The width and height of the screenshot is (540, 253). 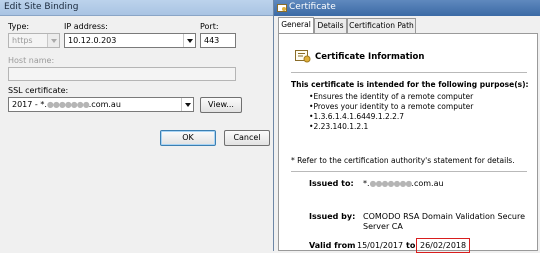 What do you see at coordinates (22, 40) in the screenshot?
I see `type-value: https` at bounding box center [22, 40].